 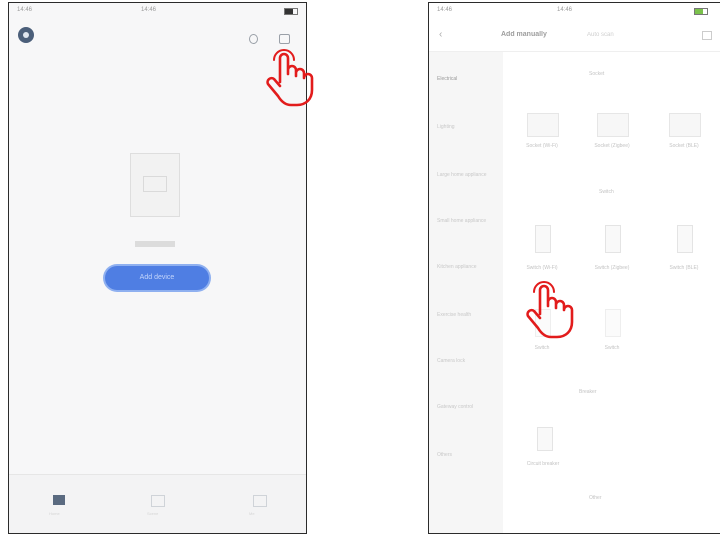 I want to click on device-card-label: Switch (BLE), so click(x=684, y=268).